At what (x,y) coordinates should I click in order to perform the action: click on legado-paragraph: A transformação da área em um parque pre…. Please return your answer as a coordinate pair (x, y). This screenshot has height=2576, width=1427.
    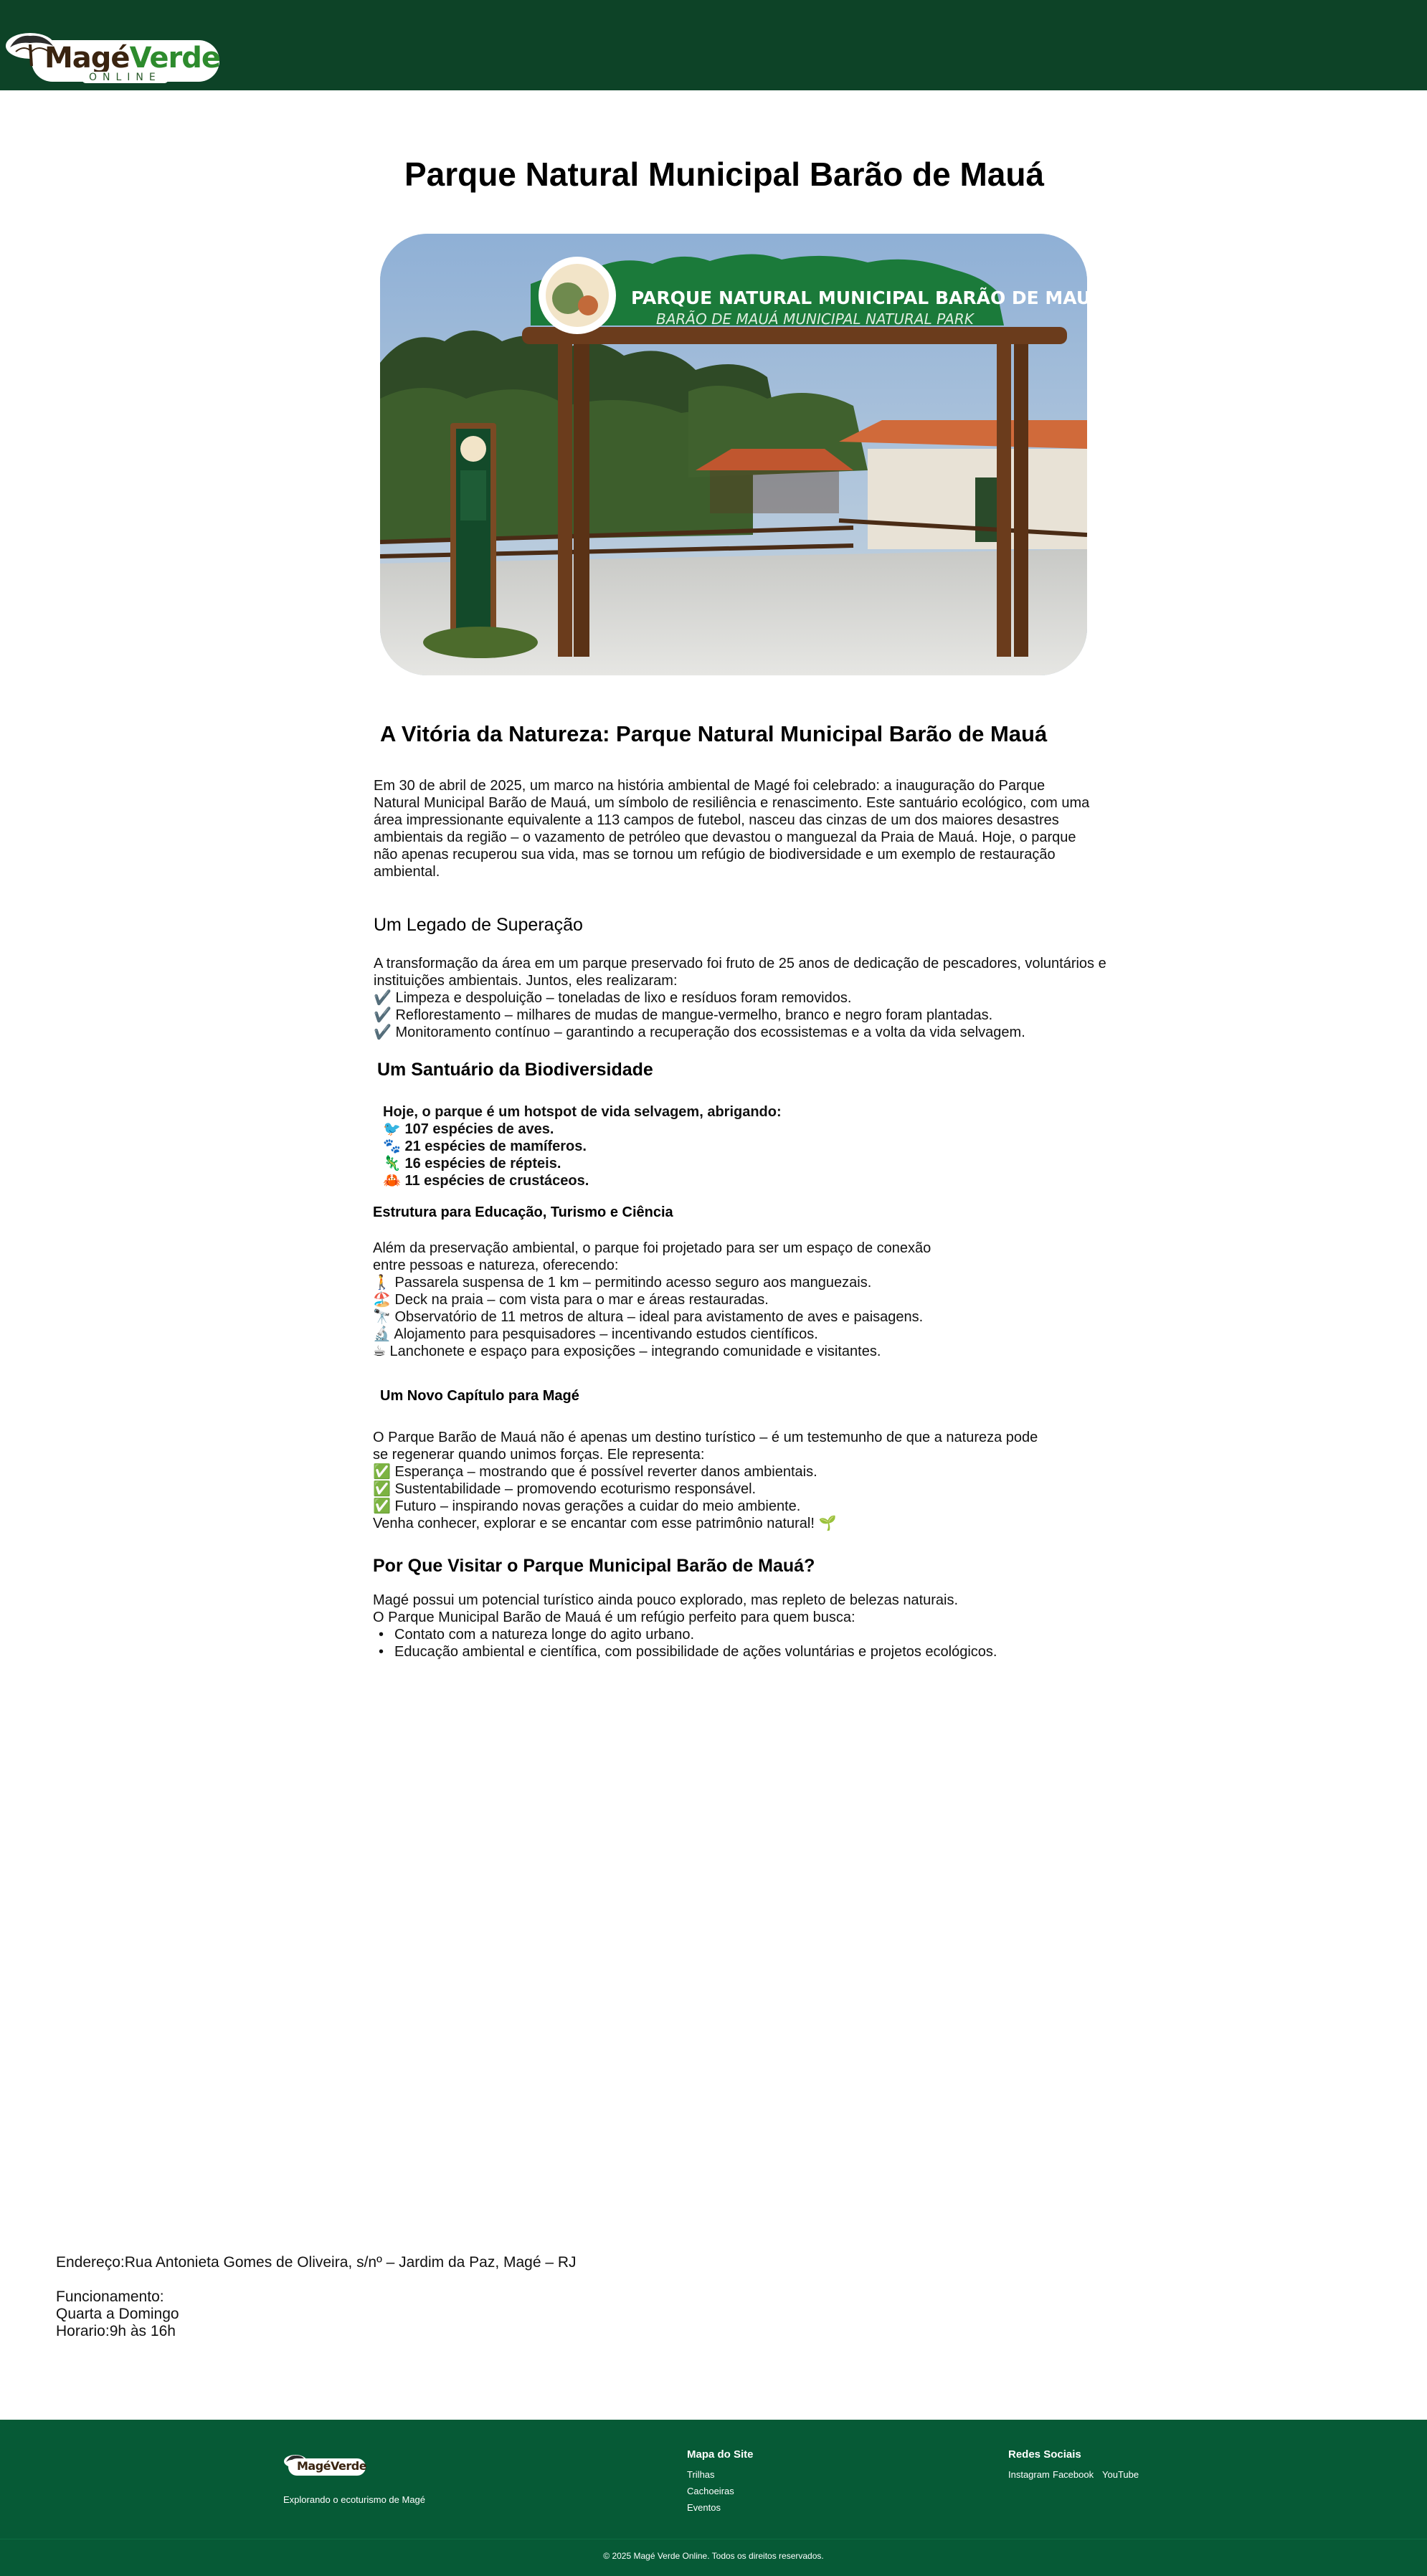
    Looking at the image, I should click on (740, 998).